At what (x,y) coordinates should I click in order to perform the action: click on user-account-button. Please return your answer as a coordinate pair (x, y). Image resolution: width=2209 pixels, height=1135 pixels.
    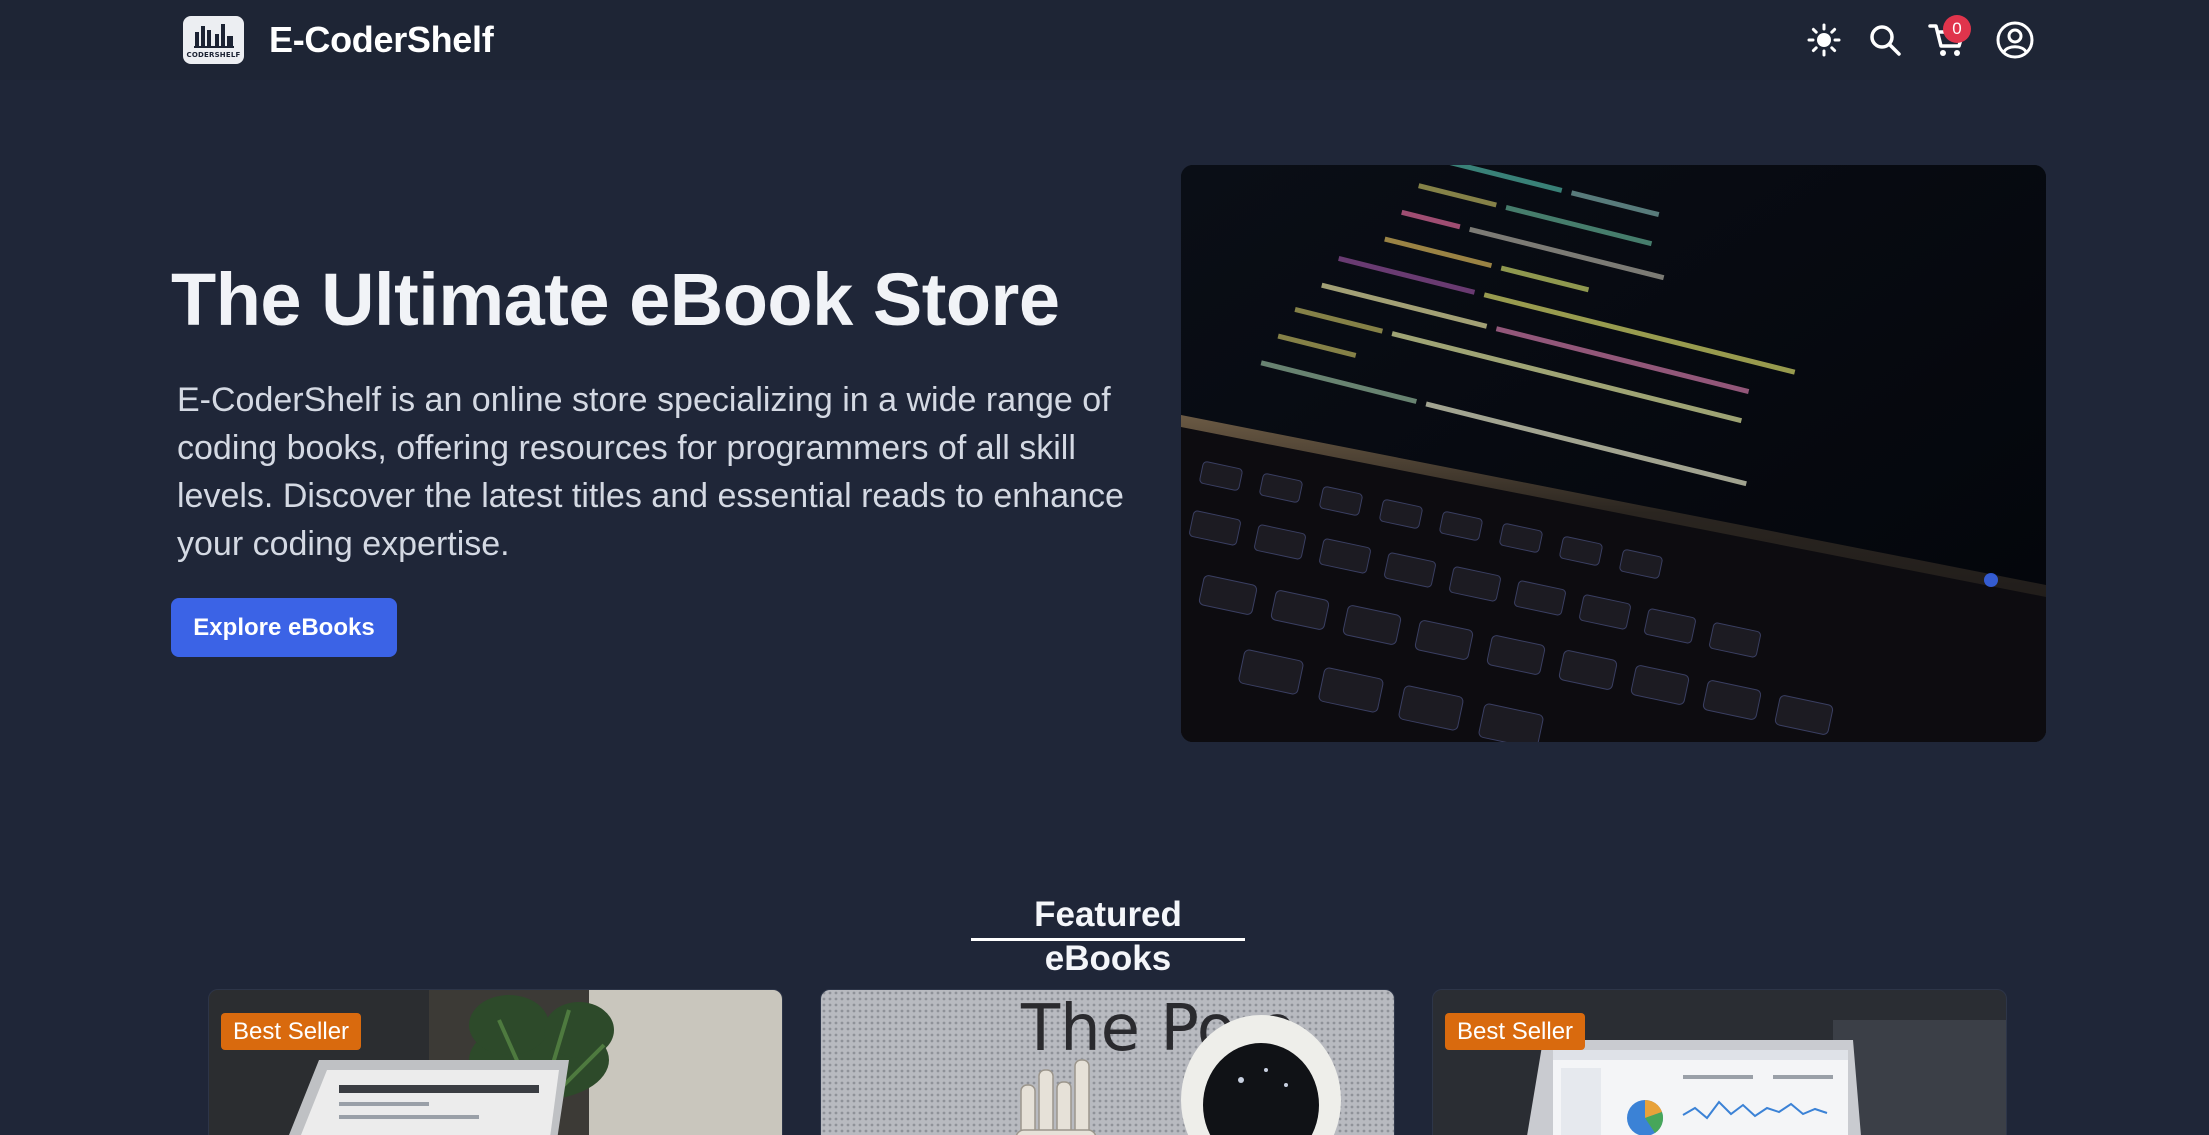
    Looking at the image, I should click on (2015, 40).